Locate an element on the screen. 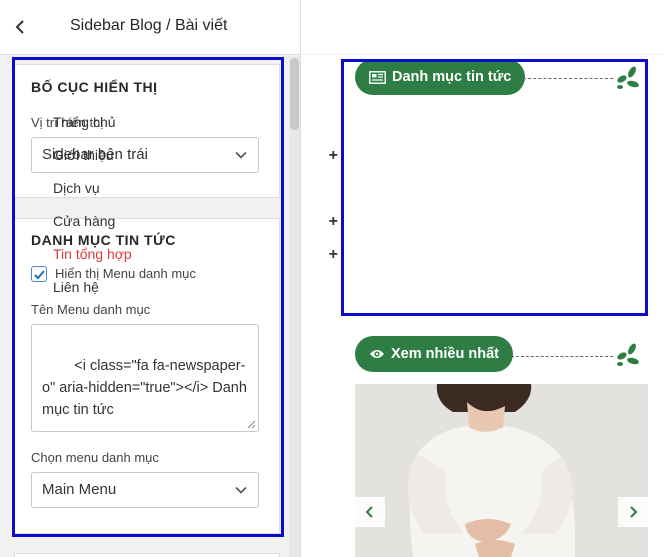 The width and height of the screenshot is (664, 557). slider-next-button is located at coordinates (633, 512).